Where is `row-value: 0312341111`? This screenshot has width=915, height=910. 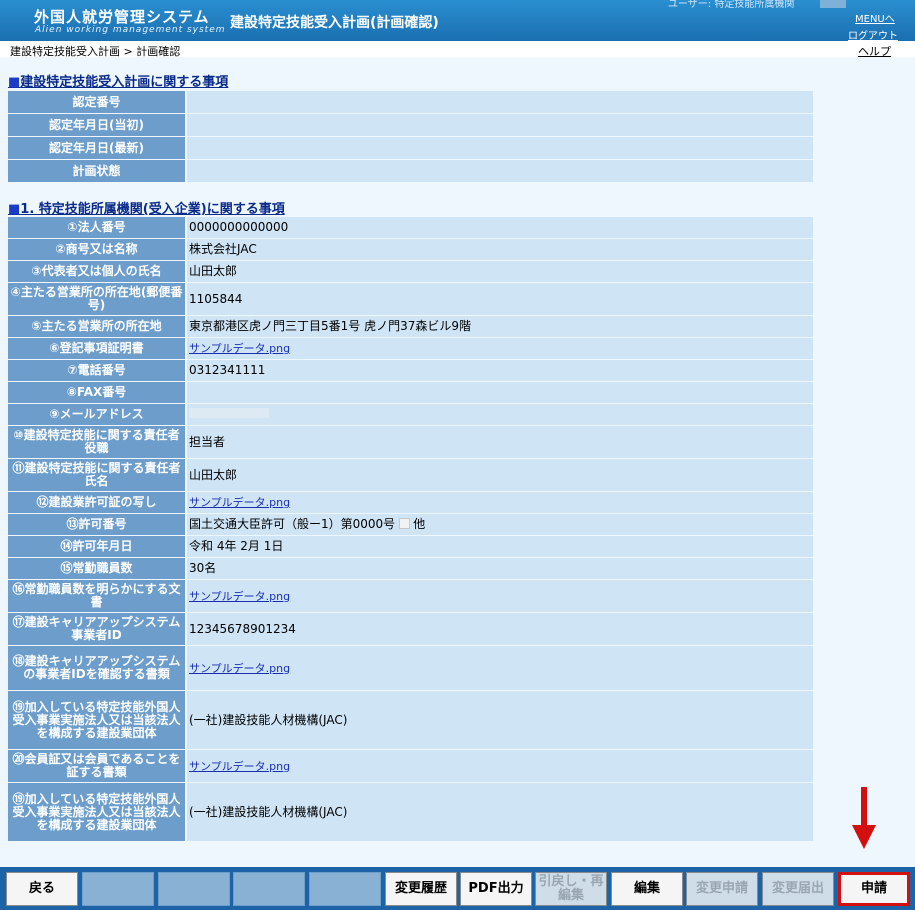
row-value: 0312341111 is located at coordinates (500, 370).